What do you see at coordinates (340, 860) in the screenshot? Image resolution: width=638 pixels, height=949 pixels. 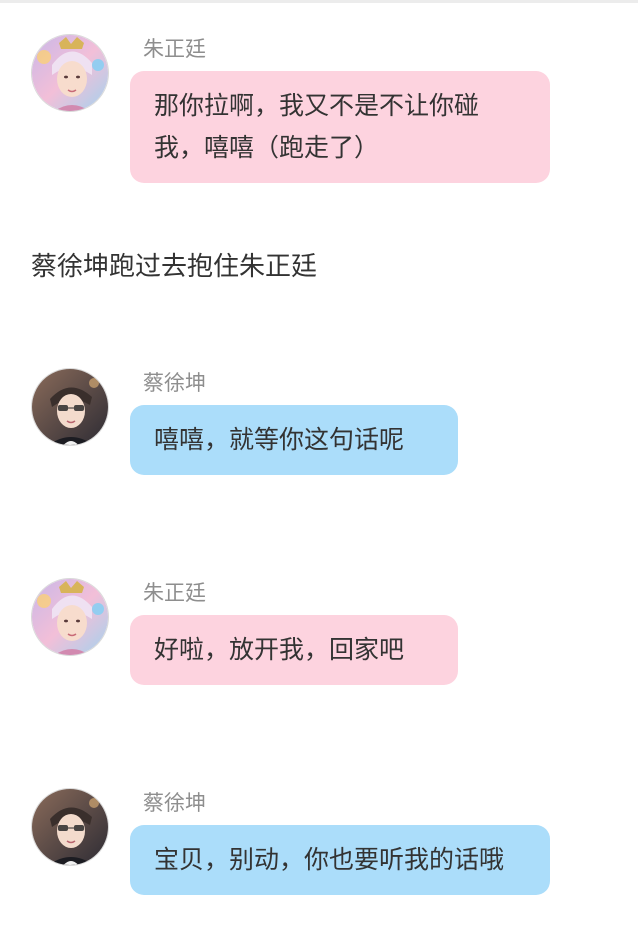 I see `message-bubble: 宝贝，别动，你也要听我的话哦` at bounding box center [340, 860].